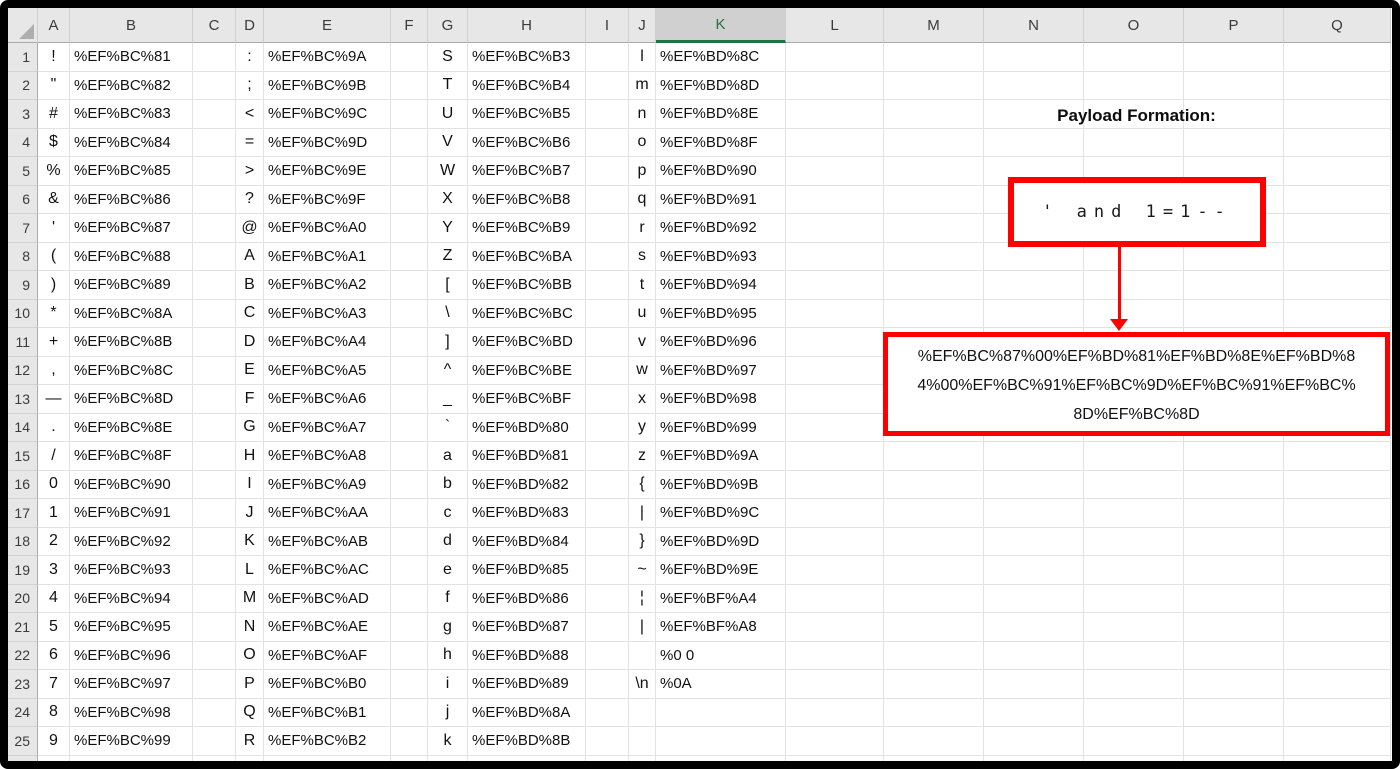  What do you see at coordinates (1134, 484) in the screenshot?
I see `cell-O16` at bounding box center [1134, 484].